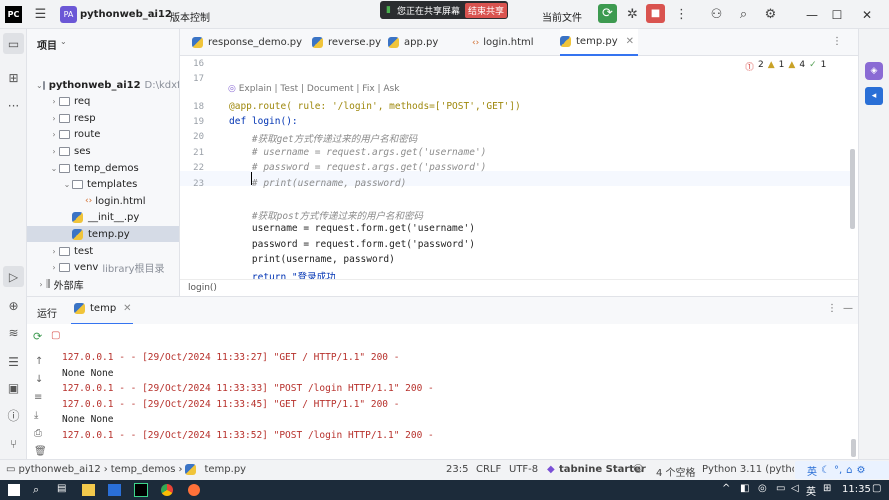 The width and height of the screenshot is (889, 500). Describe the element at coordinates (632, 14) in the screenshot. I see `debug-icon: ✲` at that location.